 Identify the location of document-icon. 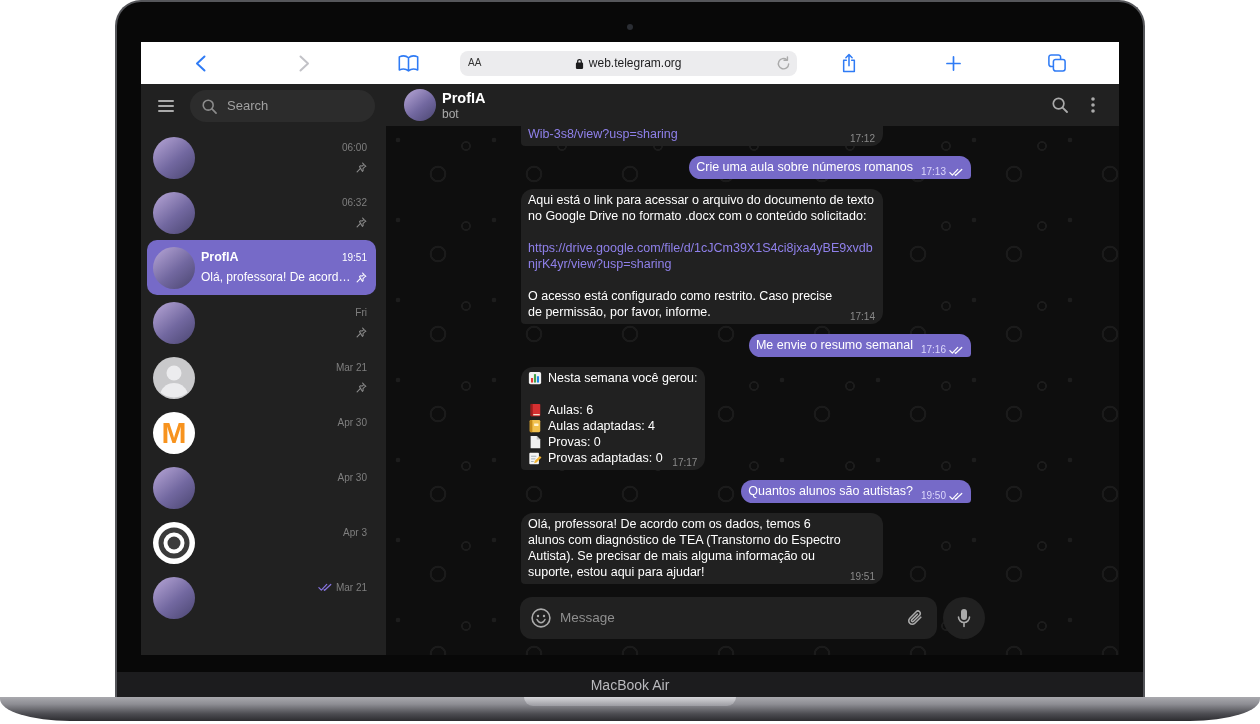
(535, 442).